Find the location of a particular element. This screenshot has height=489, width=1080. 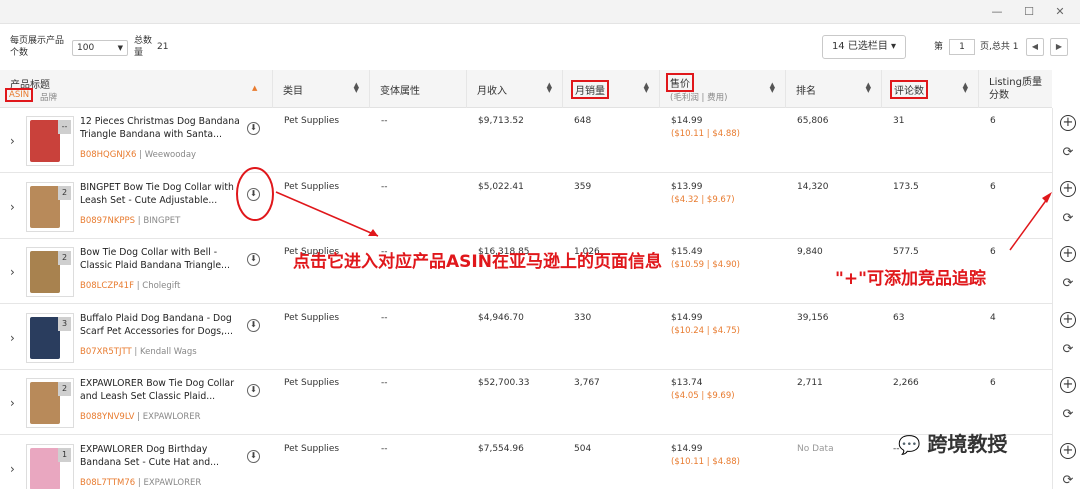

close-button: ✕ is located at coordinates (1060, 12).